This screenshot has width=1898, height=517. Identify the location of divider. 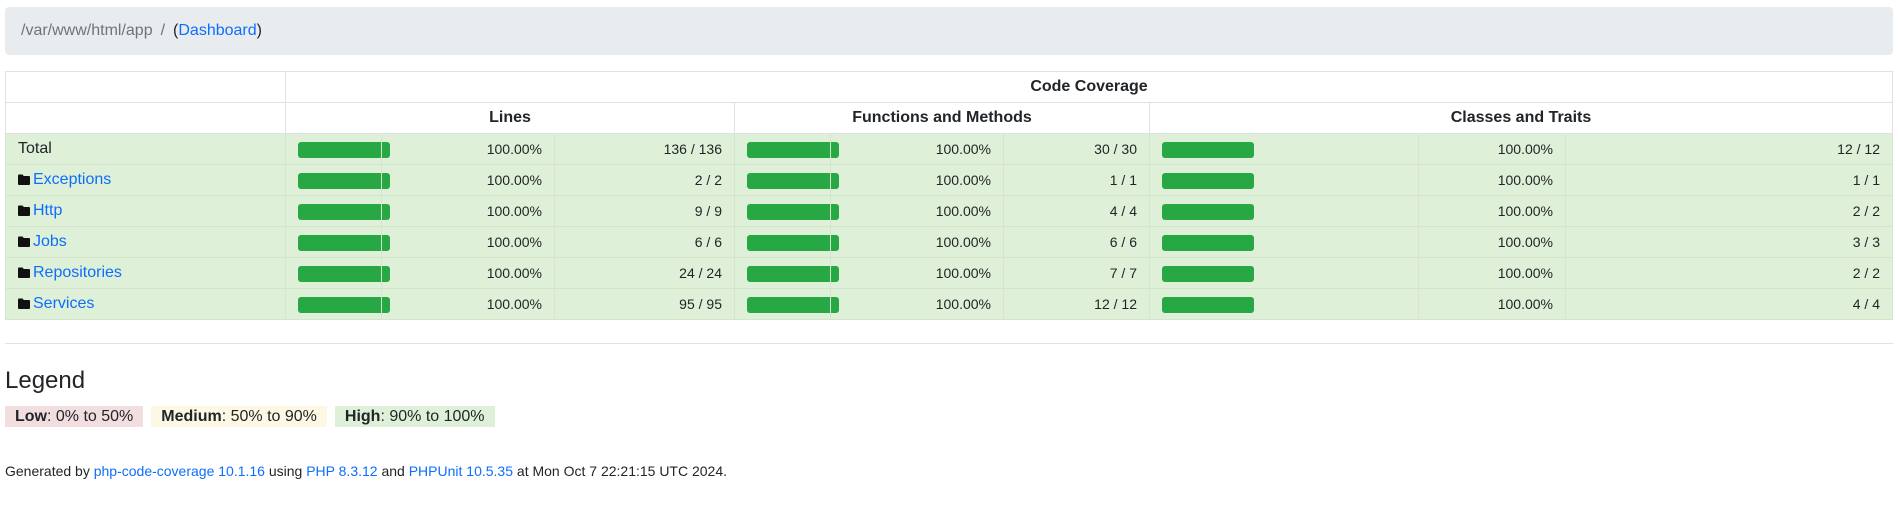
(949, 343).